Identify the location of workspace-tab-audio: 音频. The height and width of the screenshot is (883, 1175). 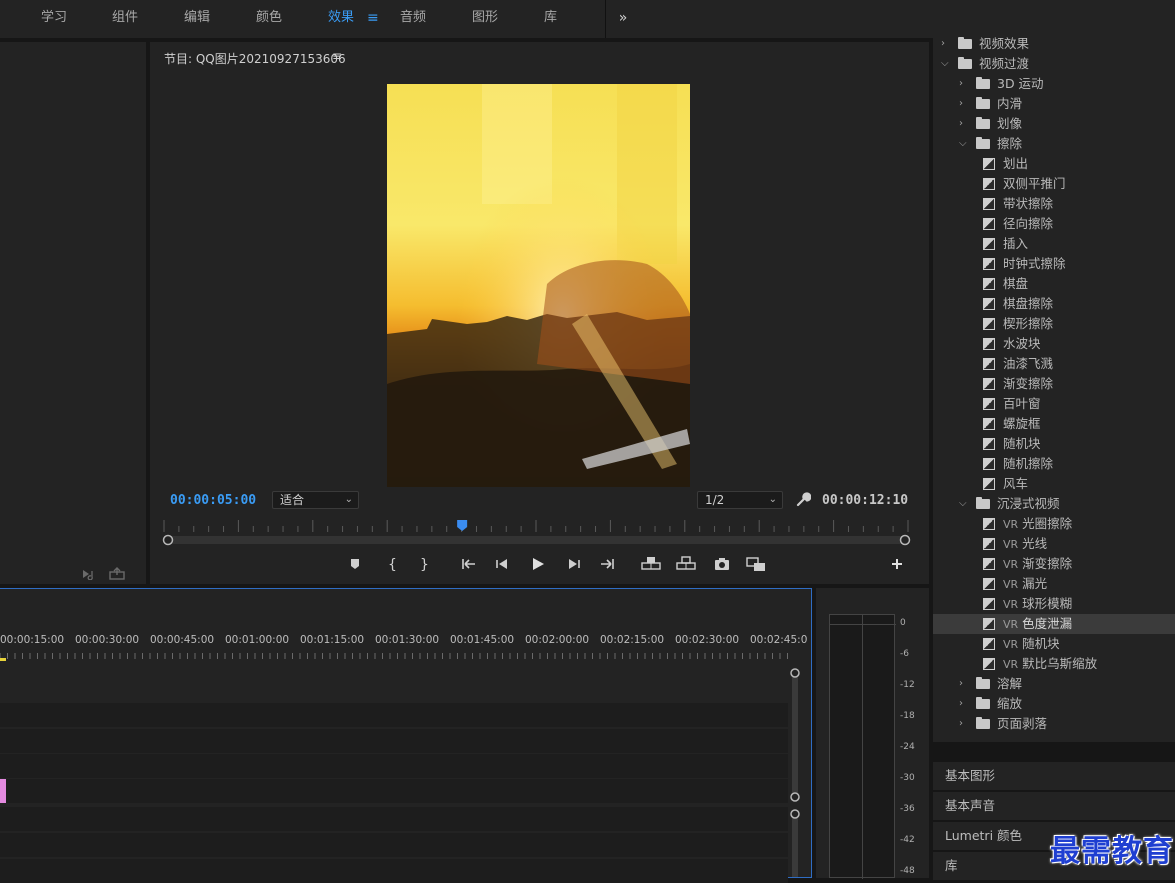
(413, 19).